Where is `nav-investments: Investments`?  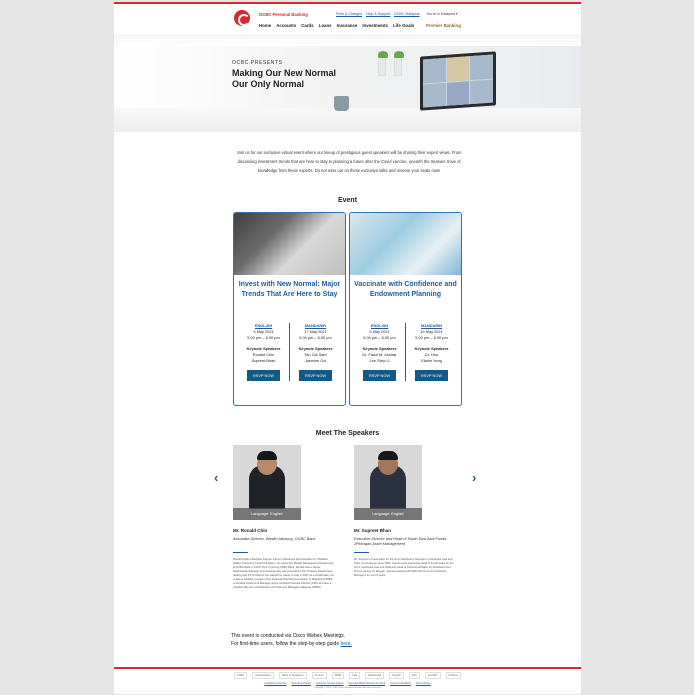 nav-investments: Investments is located at coordinates (375, 25).